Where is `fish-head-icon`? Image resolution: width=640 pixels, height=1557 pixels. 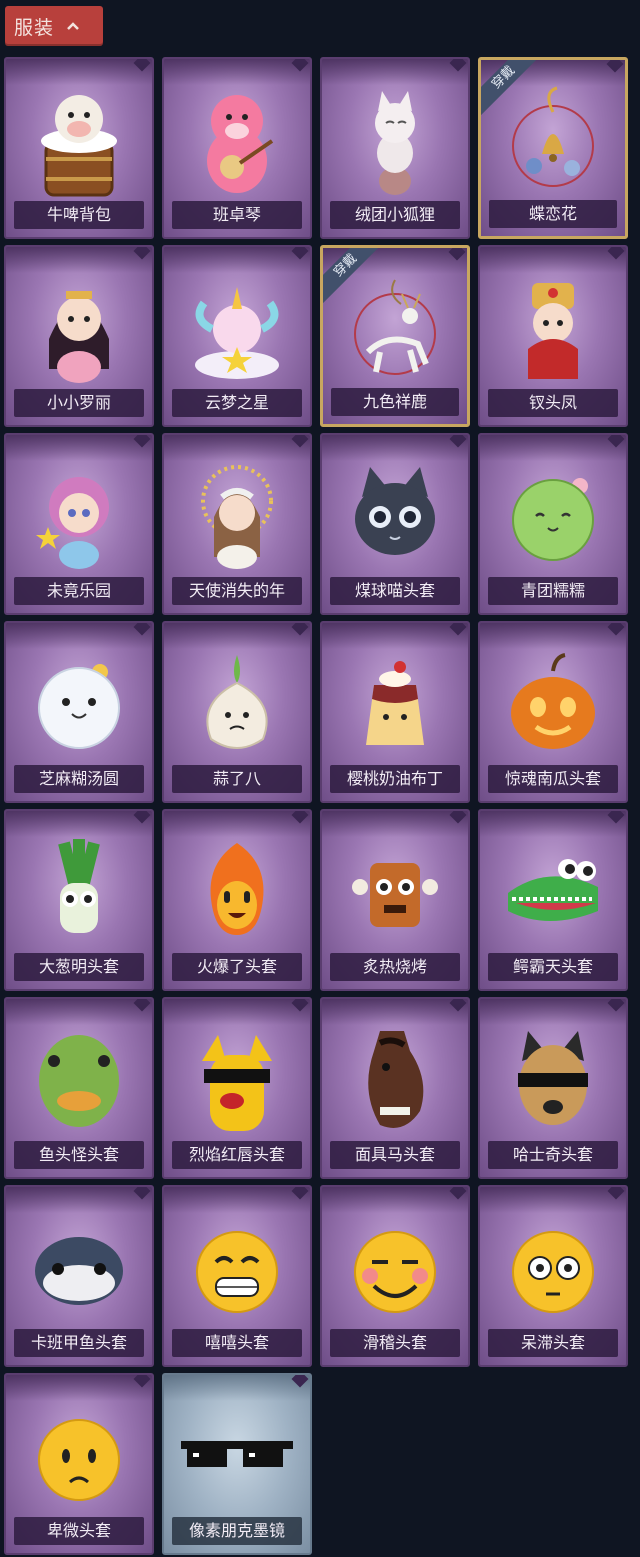 fish-head-icon is located at coordinates (79, 1081).